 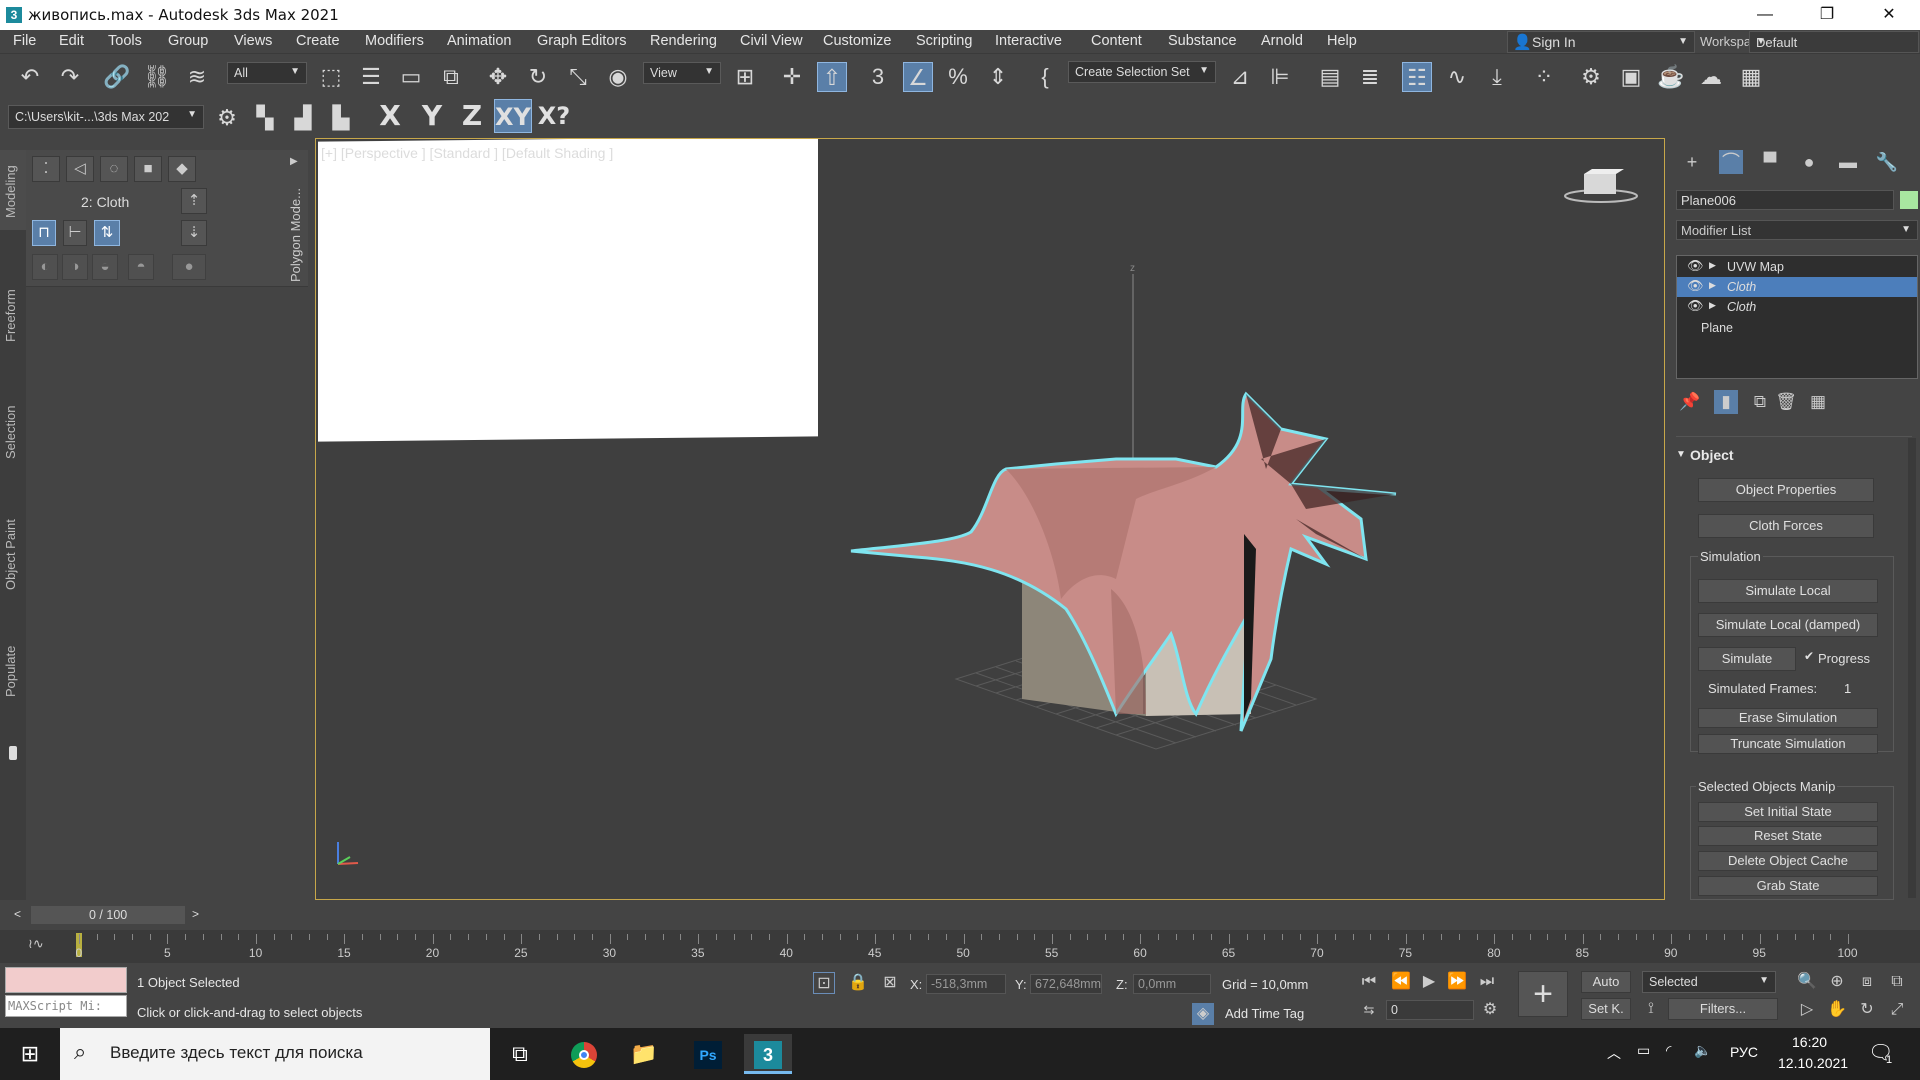 I want to click on snaps-toggle-icon: 3, so click(x=878, y=77).